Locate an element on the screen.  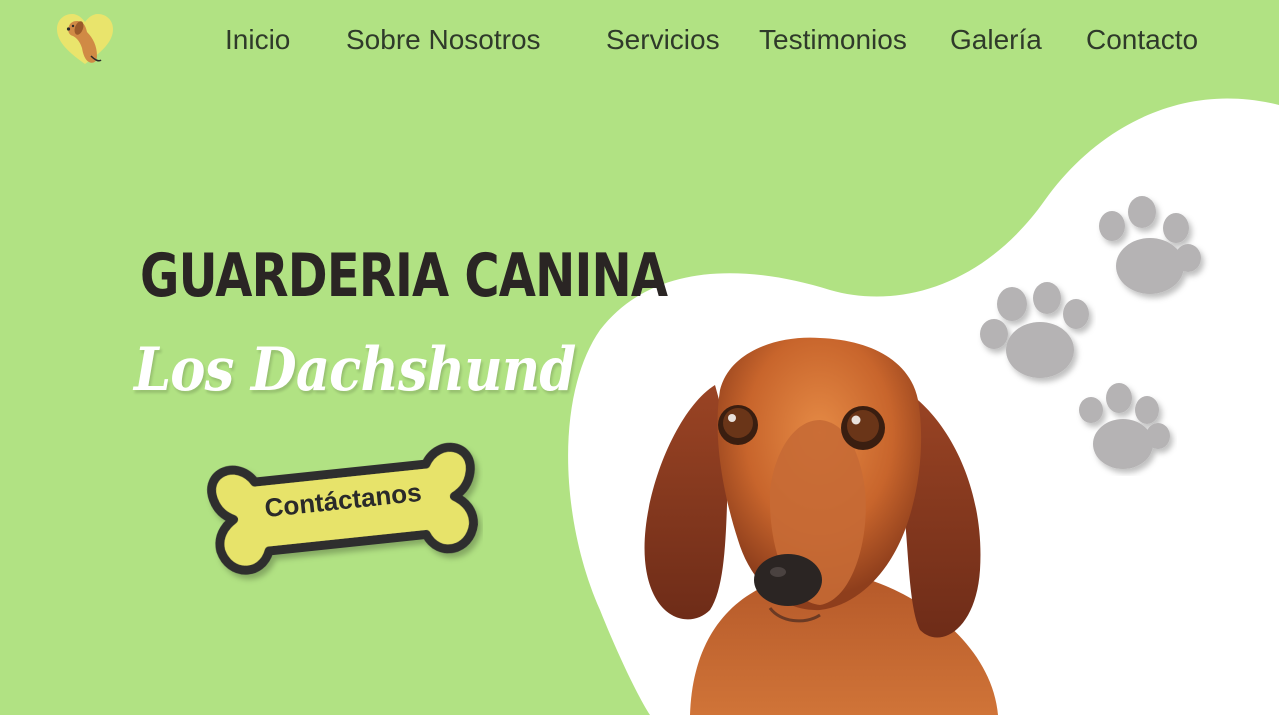
nav-servicios: Servicios is located at coordinates (663, 40).